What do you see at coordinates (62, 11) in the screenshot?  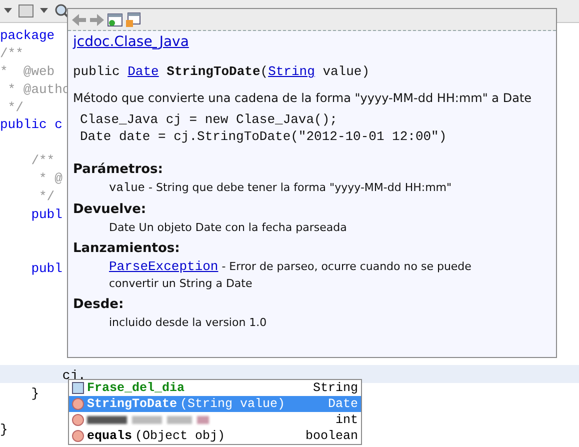 I see `search-icon` at bounding box center [62, 11].